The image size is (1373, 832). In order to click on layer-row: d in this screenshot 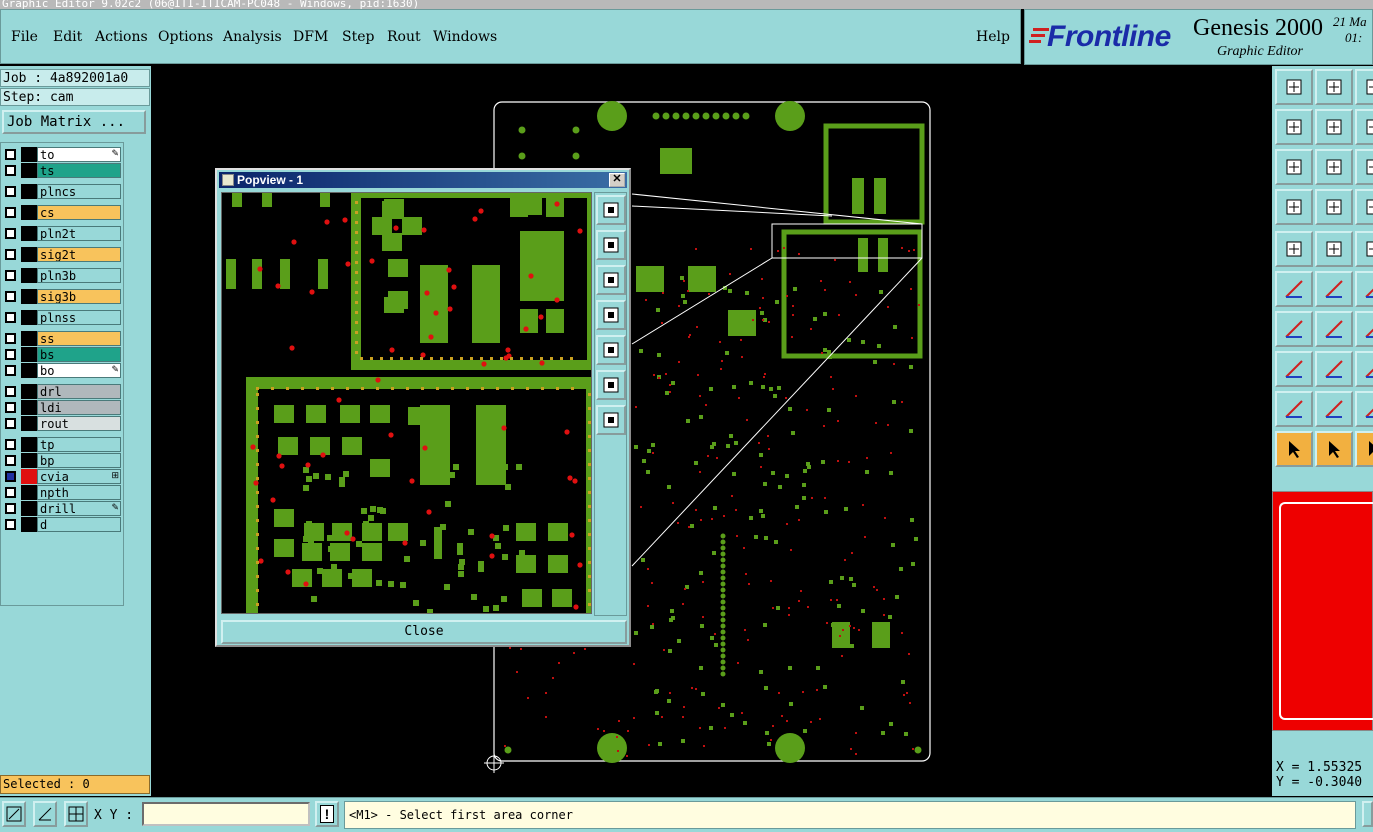, I will do `click(63, 524)`.